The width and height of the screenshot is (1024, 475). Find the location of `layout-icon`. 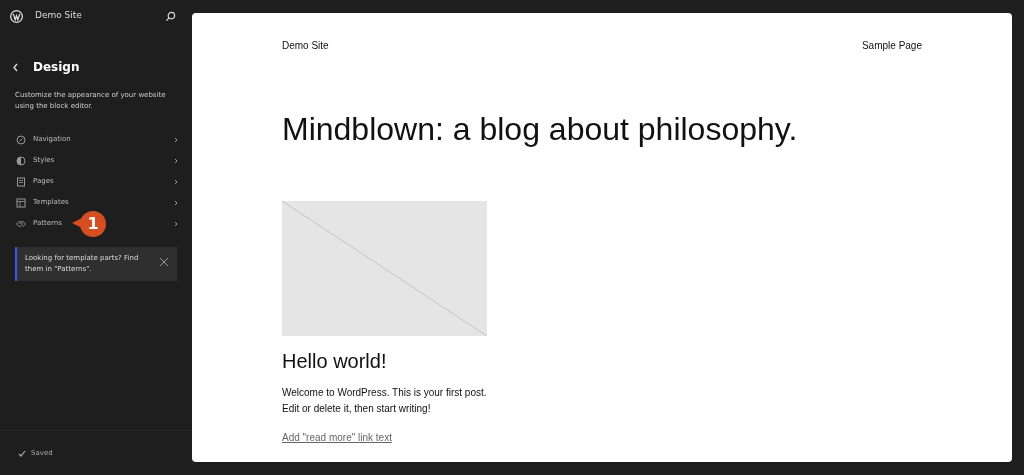

layout-icon is located at coordinates (21, 202).